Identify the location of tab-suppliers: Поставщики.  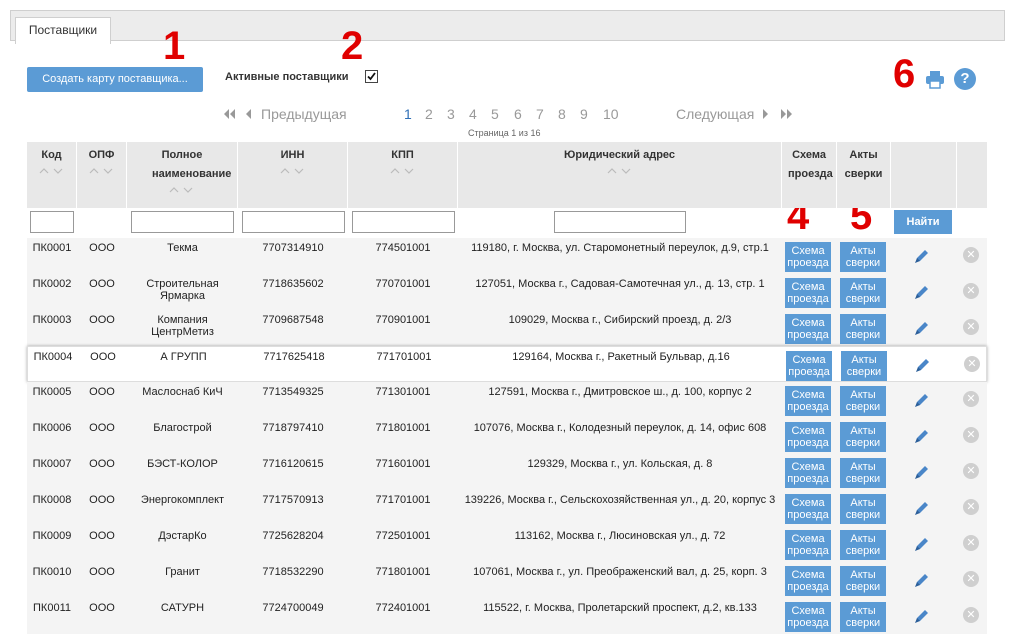
(63, 30).